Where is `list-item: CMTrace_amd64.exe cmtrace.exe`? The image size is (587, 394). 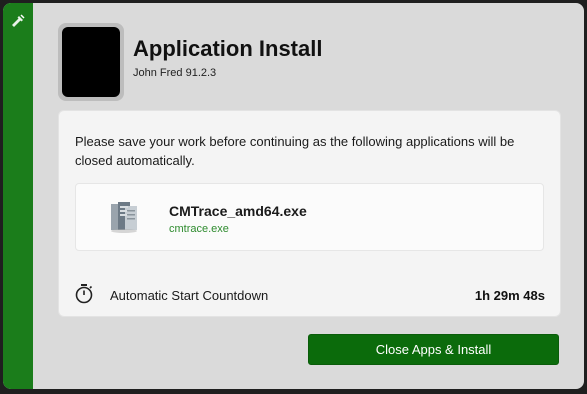 list-item: CMTrace_amd64.exe cmtrace.exe is located at coordinates (309, 217).